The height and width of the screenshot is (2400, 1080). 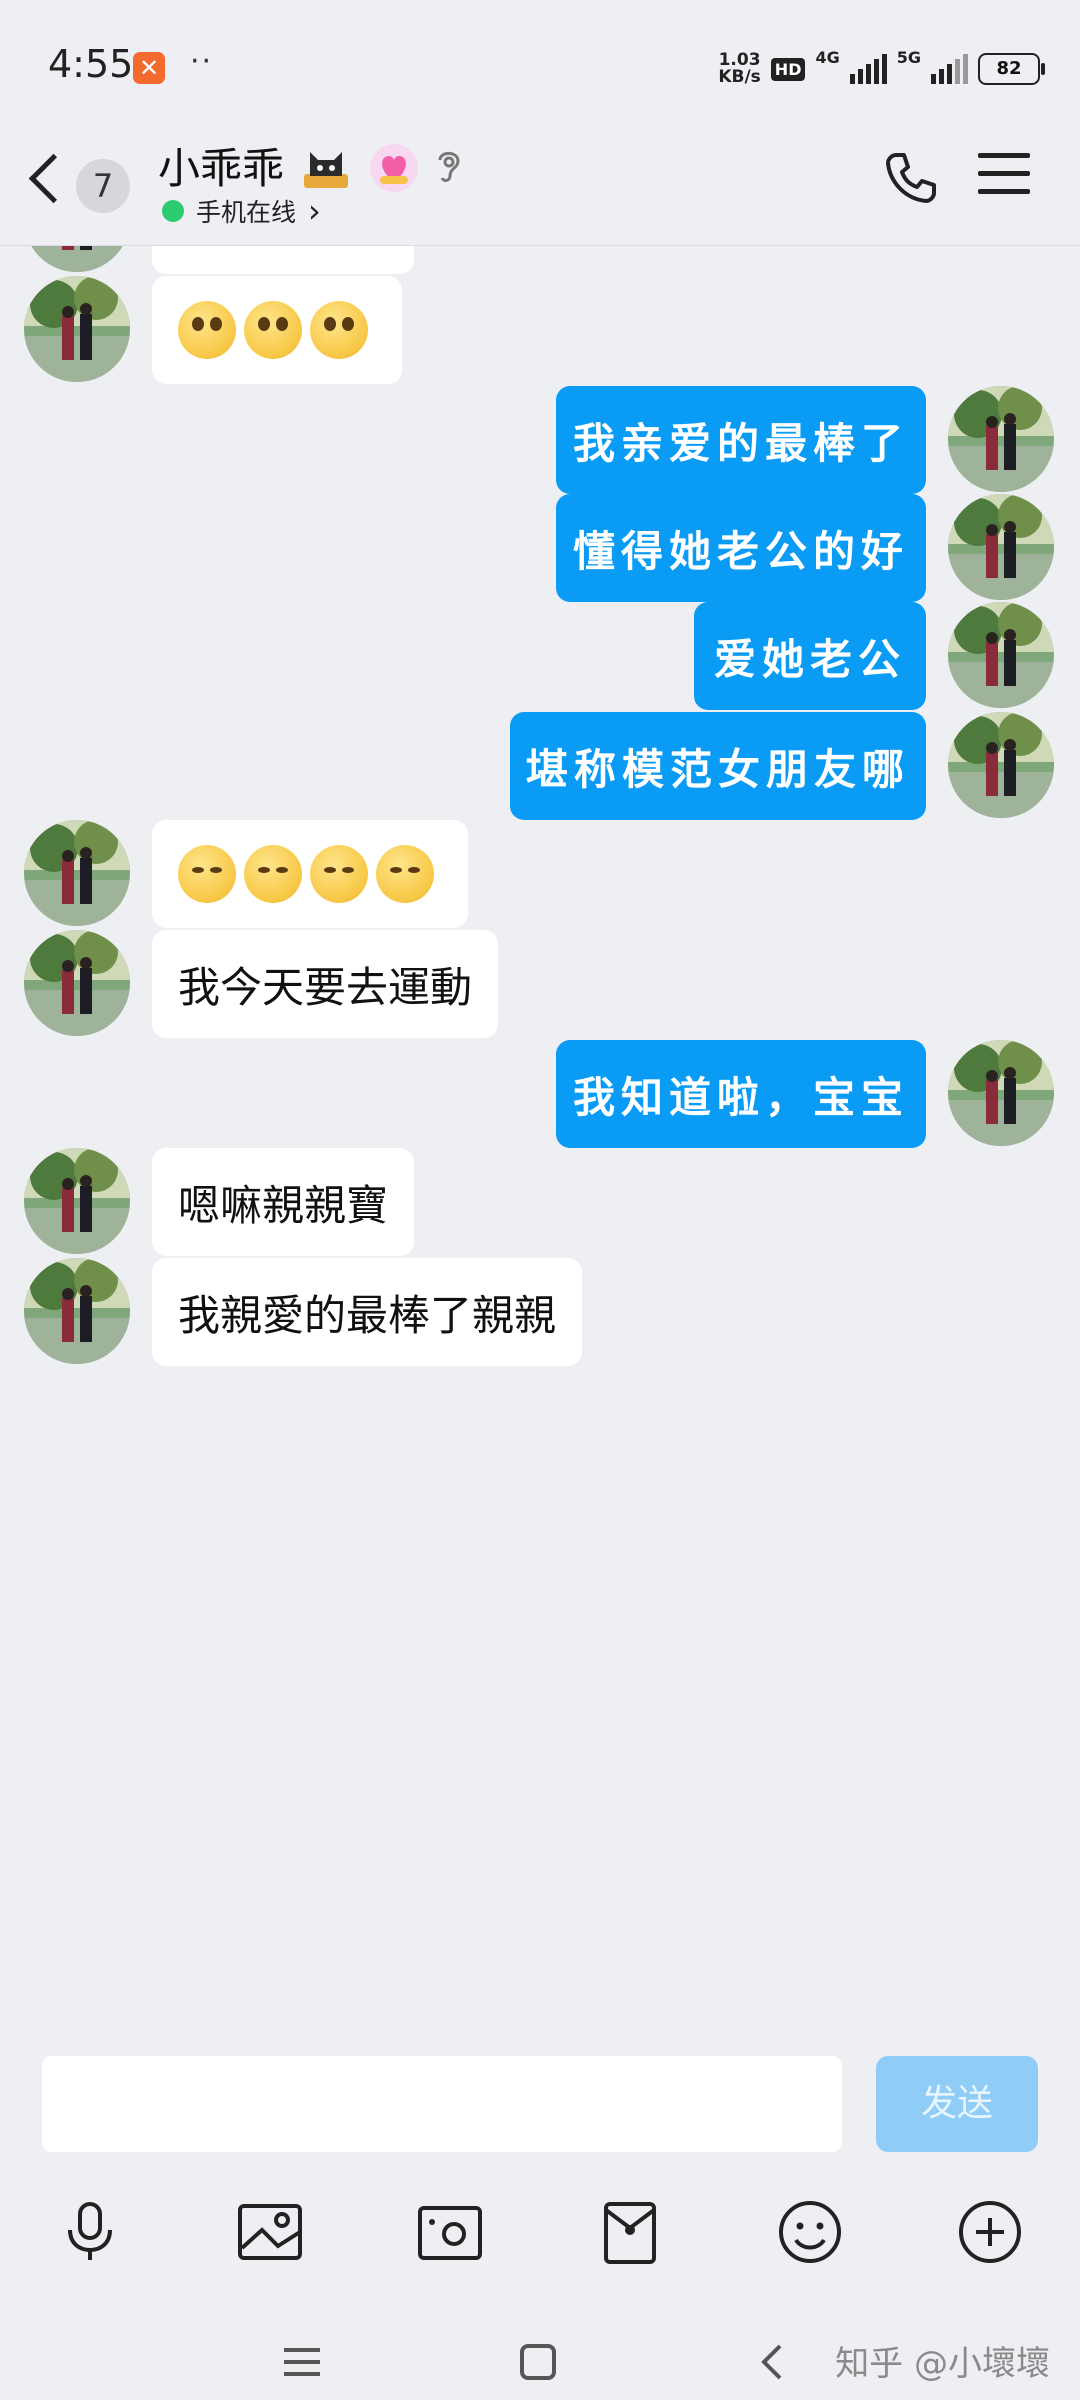 I want to click on message-bubble: 我亲爱的最棒了, so click(x=741, y=440).